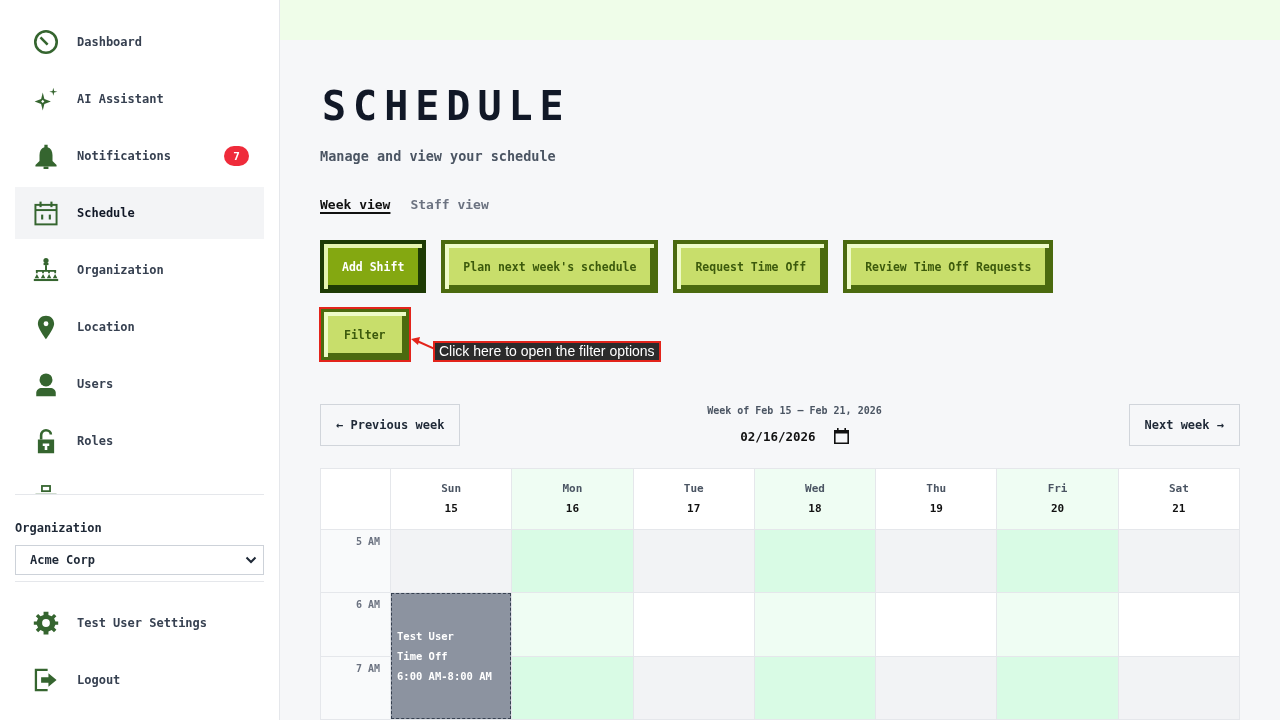 The width and height of the screenshot is (1280, 720). I want to click on action-button: Review Time Off Requests, so click(948, 266).